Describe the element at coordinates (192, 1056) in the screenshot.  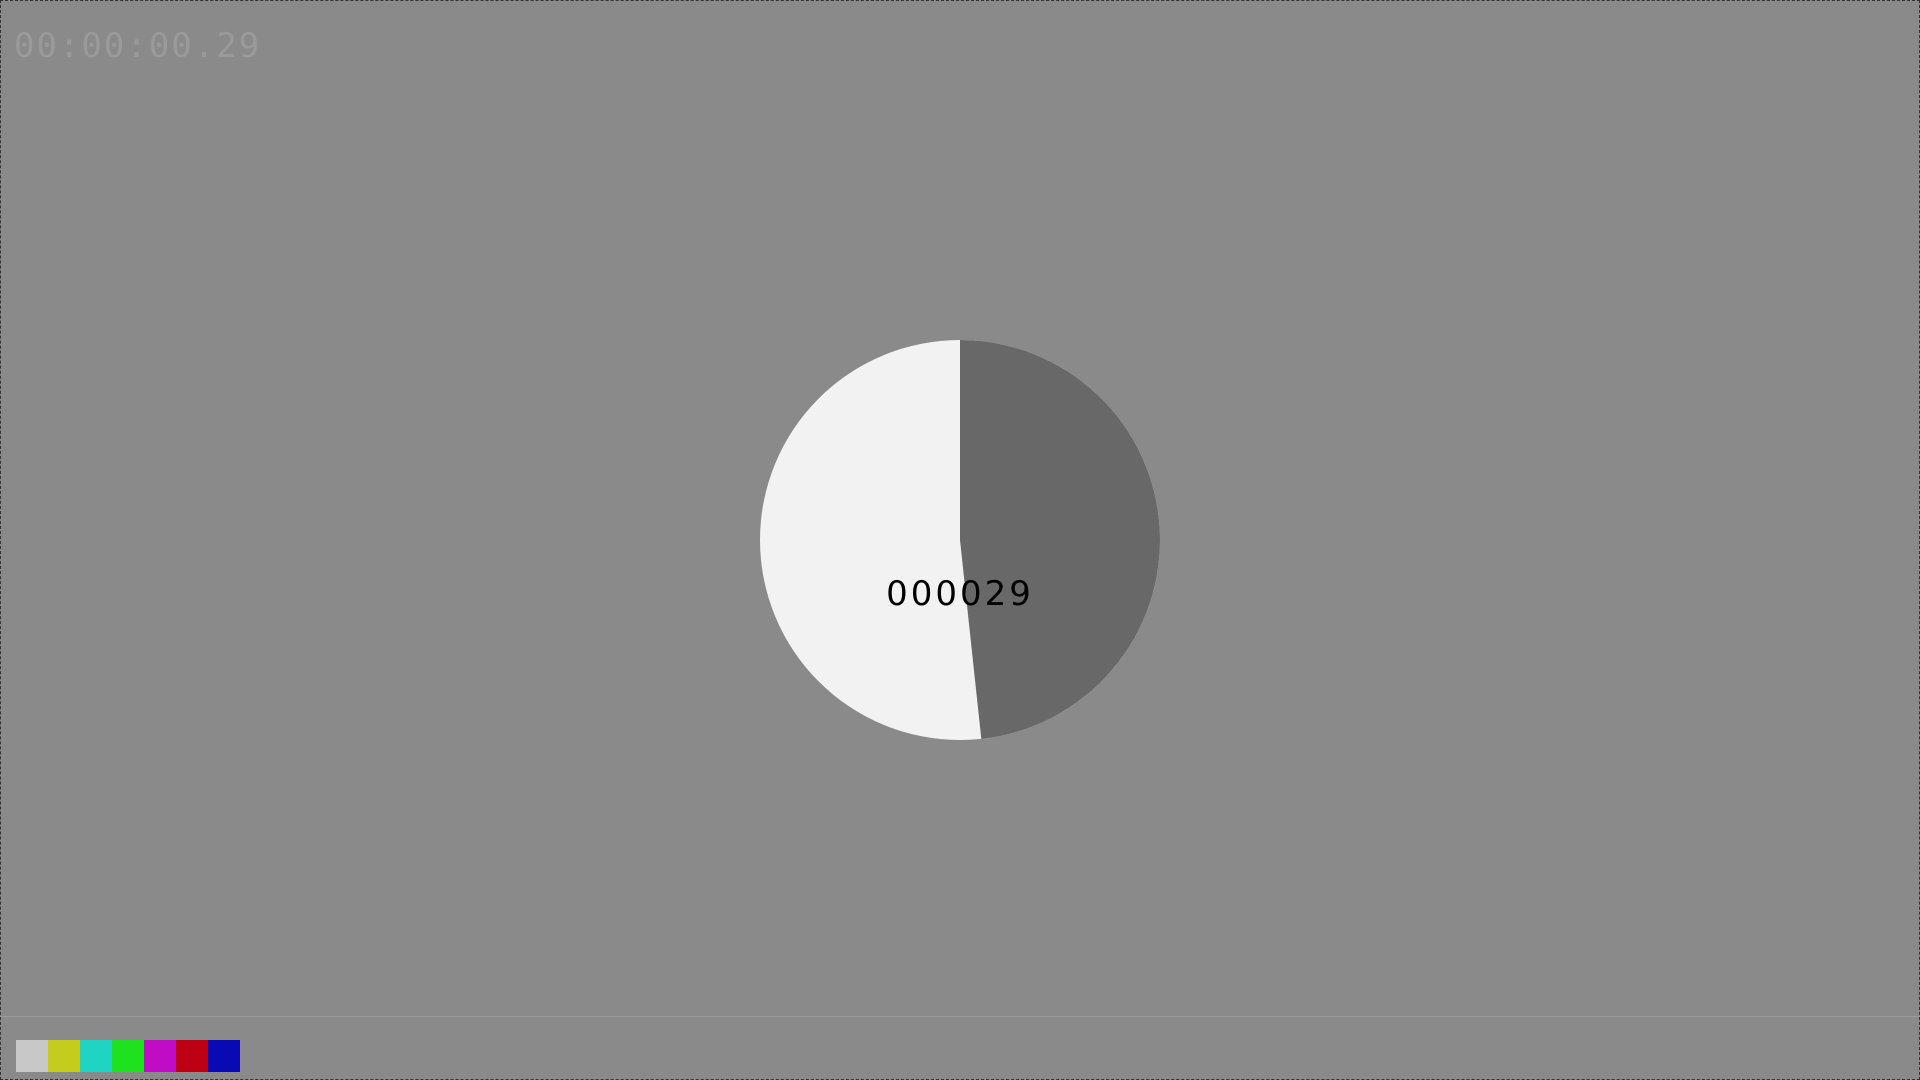
I see `color-swatch-red` at that location.